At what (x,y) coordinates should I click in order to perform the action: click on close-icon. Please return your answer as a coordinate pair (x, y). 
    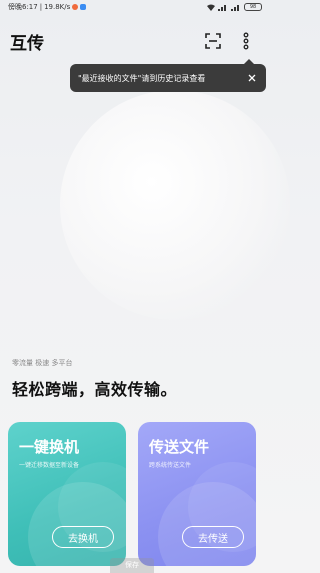
    Looking at the image, I should click on (252, 78).